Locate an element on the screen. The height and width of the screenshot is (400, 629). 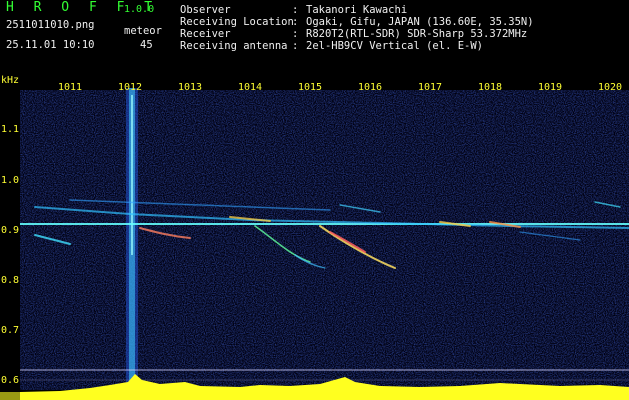
y-tick-label: 0.9 is located at coordinates (10, 230).